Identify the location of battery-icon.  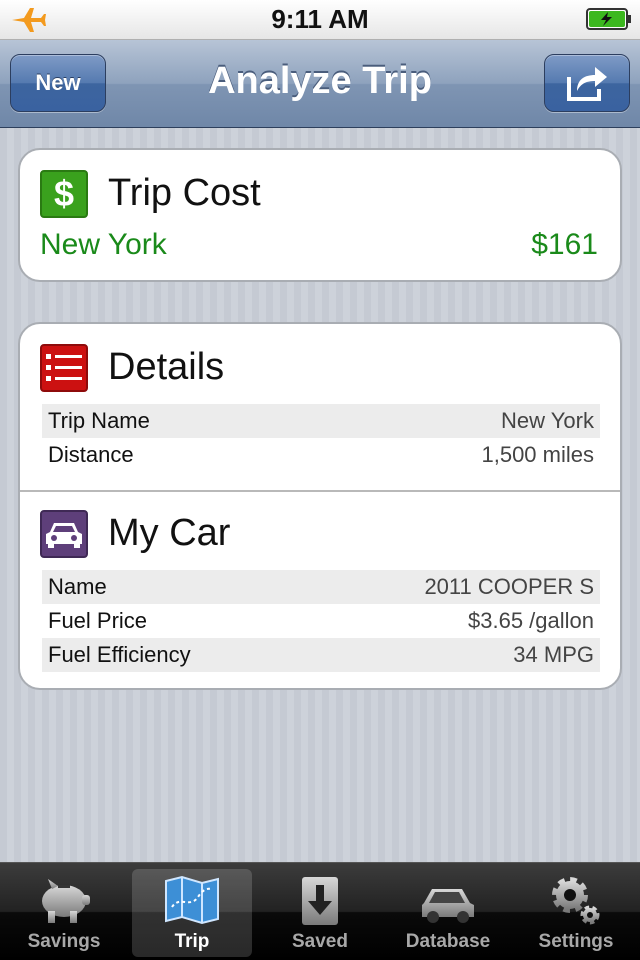
(608, 19).